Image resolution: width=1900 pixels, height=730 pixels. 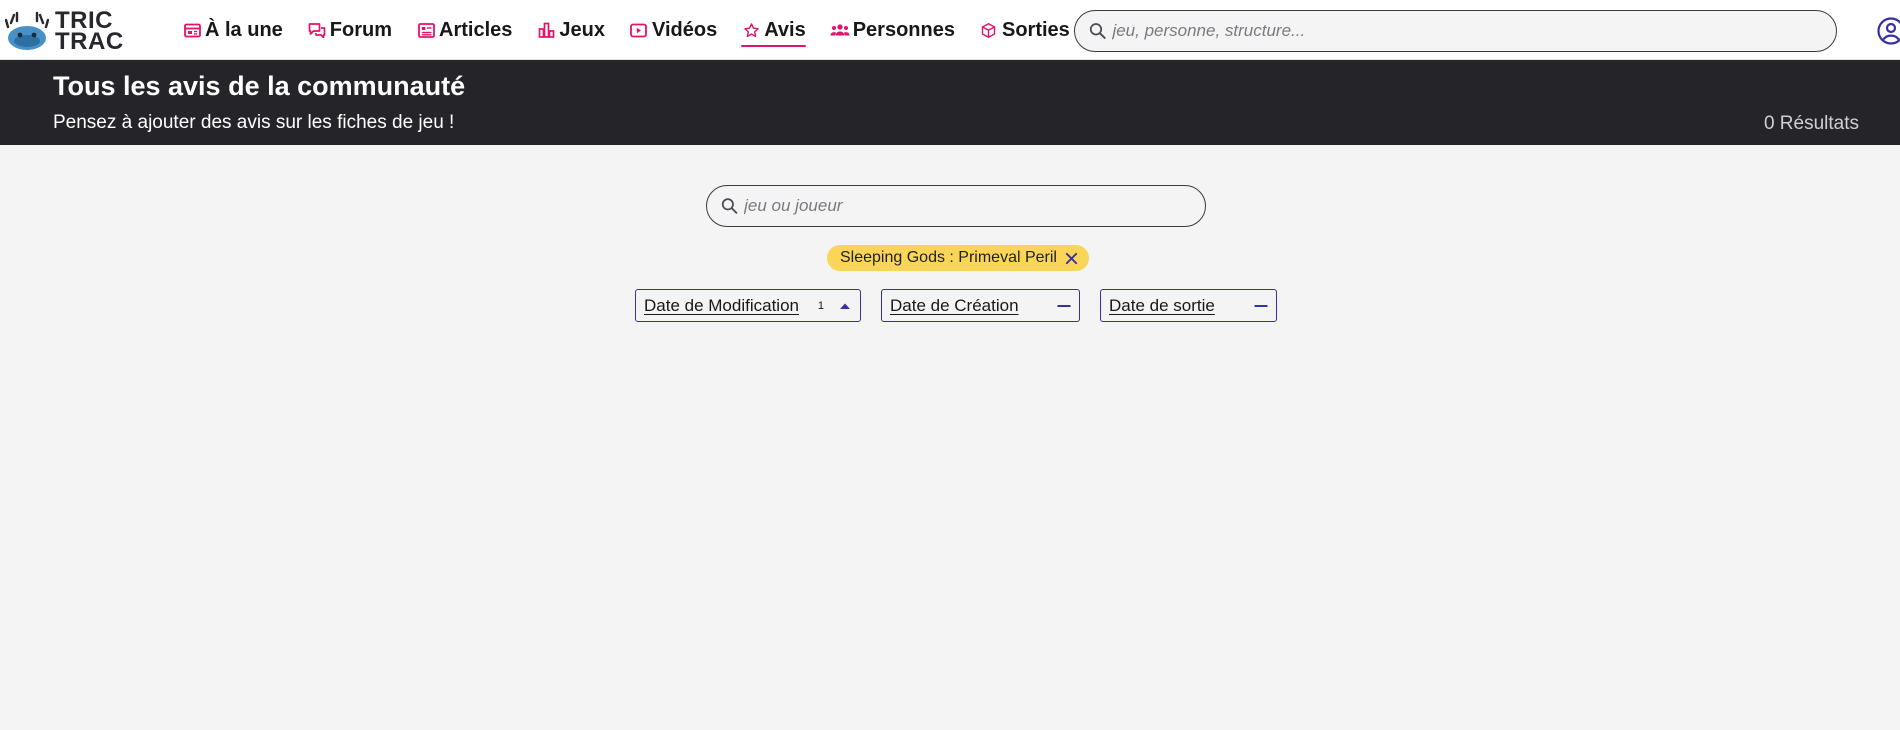 What do you see at coordinates (89, 41) in the screenshot?
I see `logo-line-2: TRAC` at bounding box center [89, 41].